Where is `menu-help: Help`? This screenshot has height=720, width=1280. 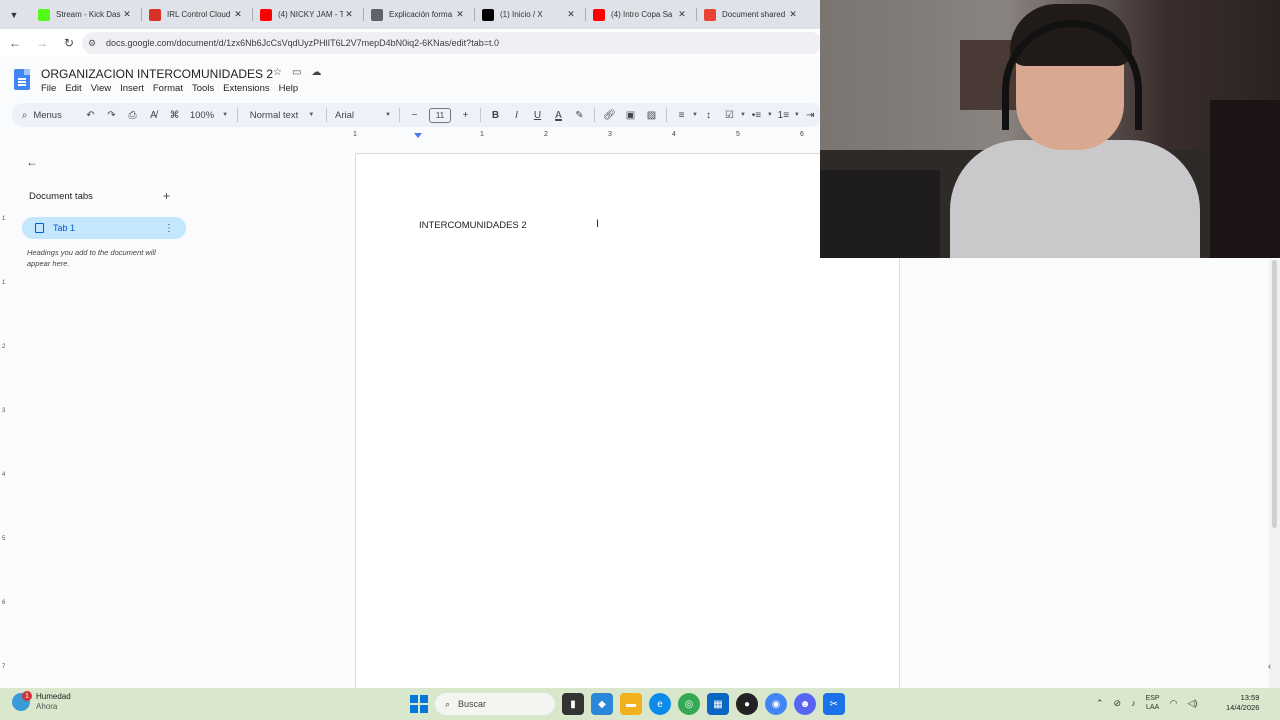 menu-help: Help is located at coordinates (289, 88).